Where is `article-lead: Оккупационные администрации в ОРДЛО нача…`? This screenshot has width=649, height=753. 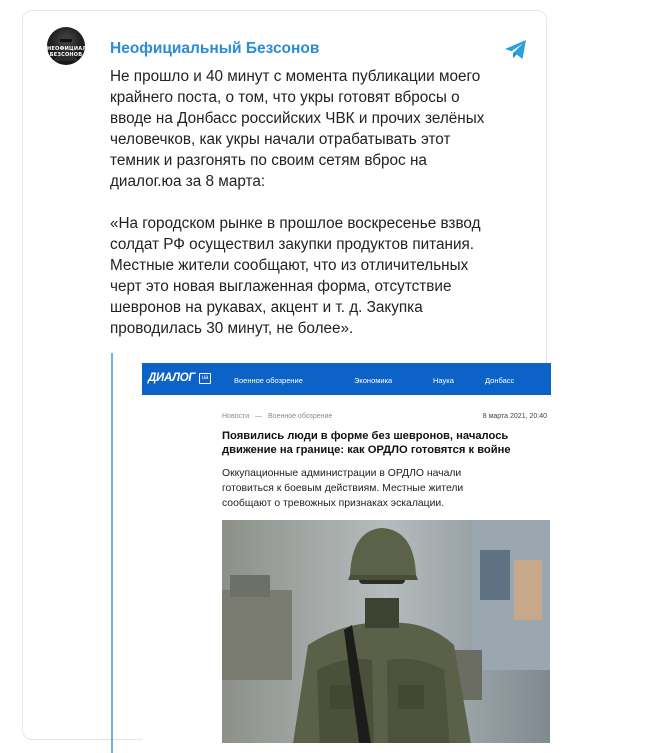
article-lead: Оккупационные администрации в ОРДЛО нача… is located at coordinates (343, 488).